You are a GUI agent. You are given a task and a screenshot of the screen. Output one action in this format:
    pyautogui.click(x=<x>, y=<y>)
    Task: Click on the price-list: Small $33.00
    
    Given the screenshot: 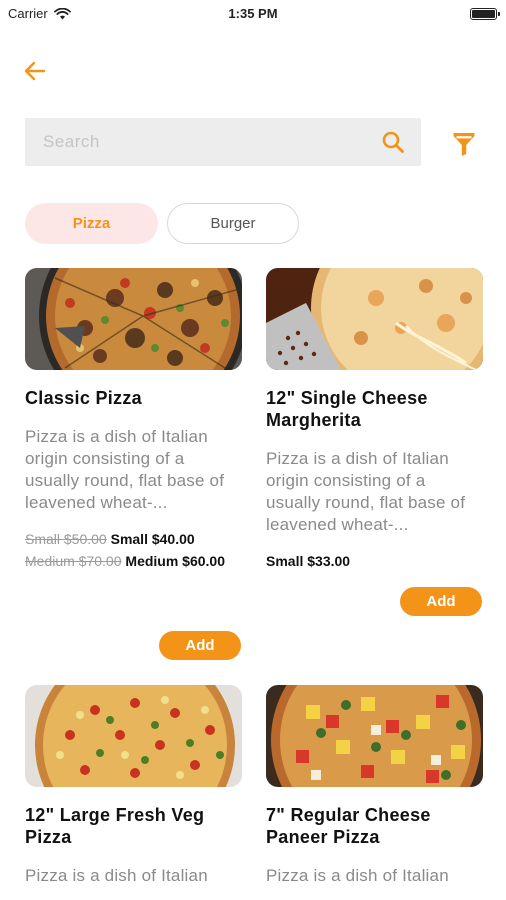 What is the action you would take?
    pyautogui.click(x=374, y=561)
    